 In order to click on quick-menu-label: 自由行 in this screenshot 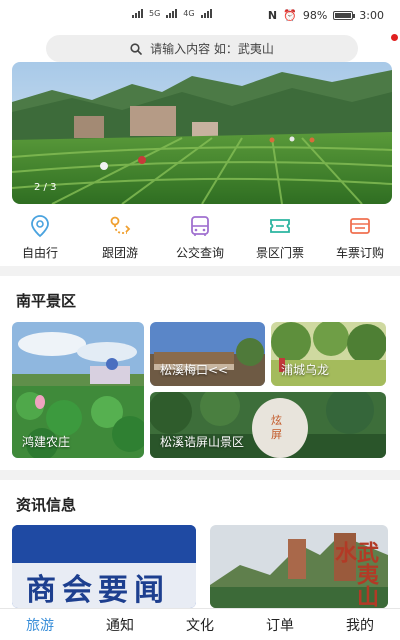, I will do `click(39, 253)`.